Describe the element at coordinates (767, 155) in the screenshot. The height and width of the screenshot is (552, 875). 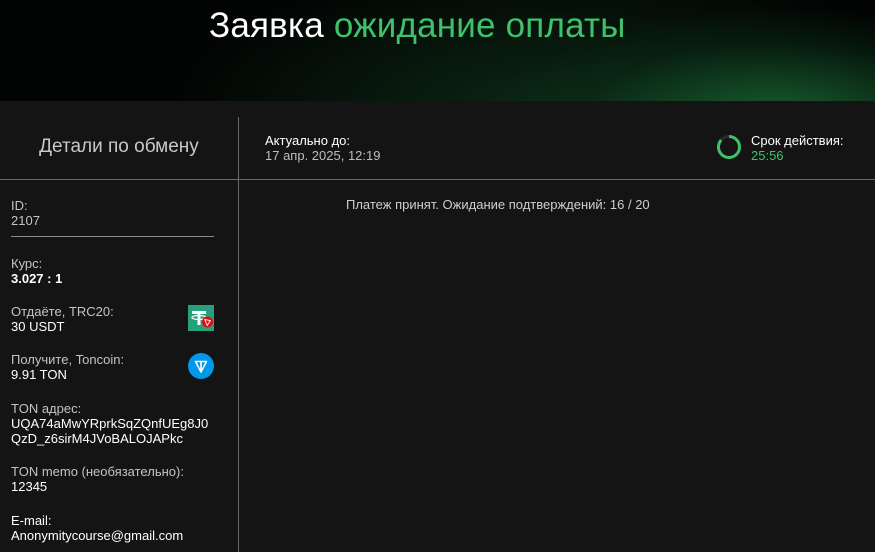
I see `expiry-countdown: 25:56` at that location.